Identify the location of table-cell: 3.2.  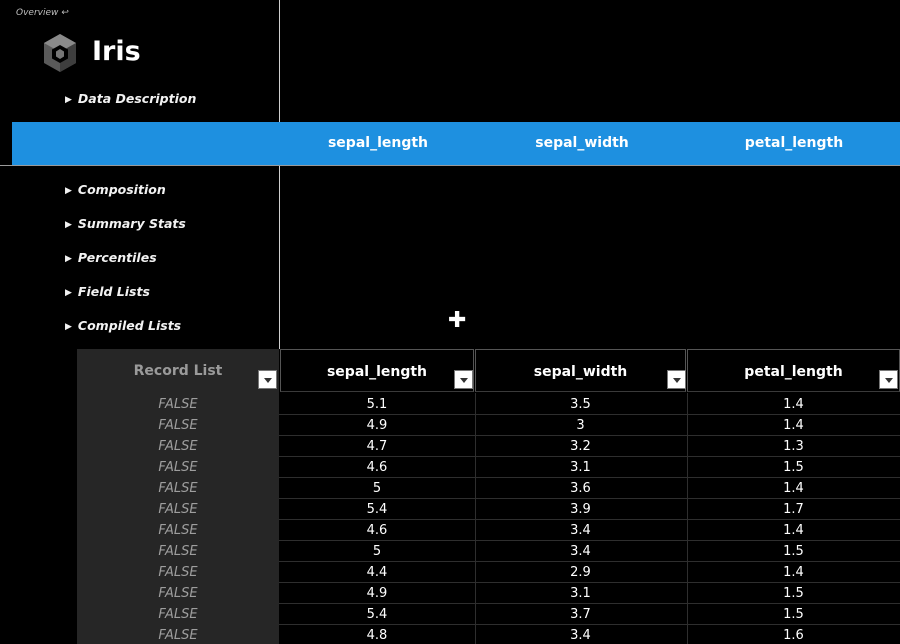
(580, 446).